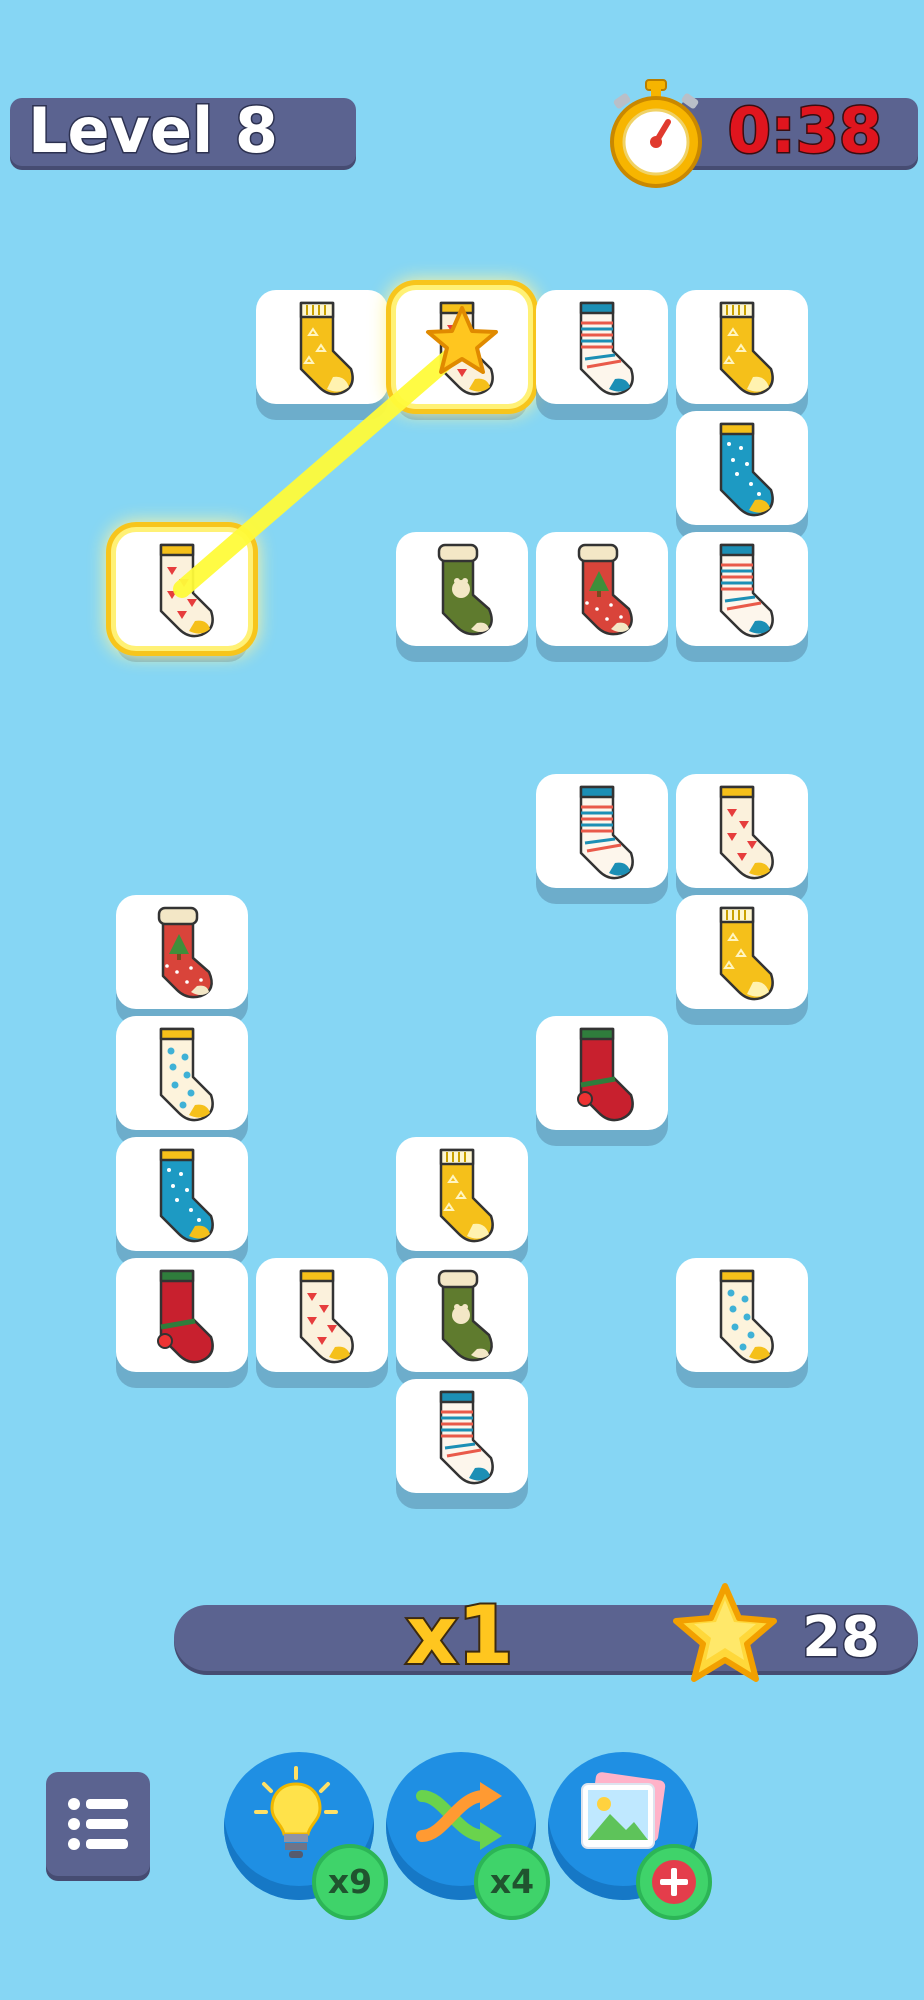  I want to click on level-label: Level 8, so click(153, 130).